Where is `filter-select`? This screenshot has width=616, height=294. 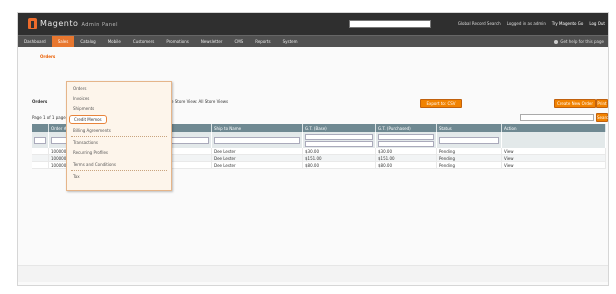 filter-select is located at coordinates (40, 140).